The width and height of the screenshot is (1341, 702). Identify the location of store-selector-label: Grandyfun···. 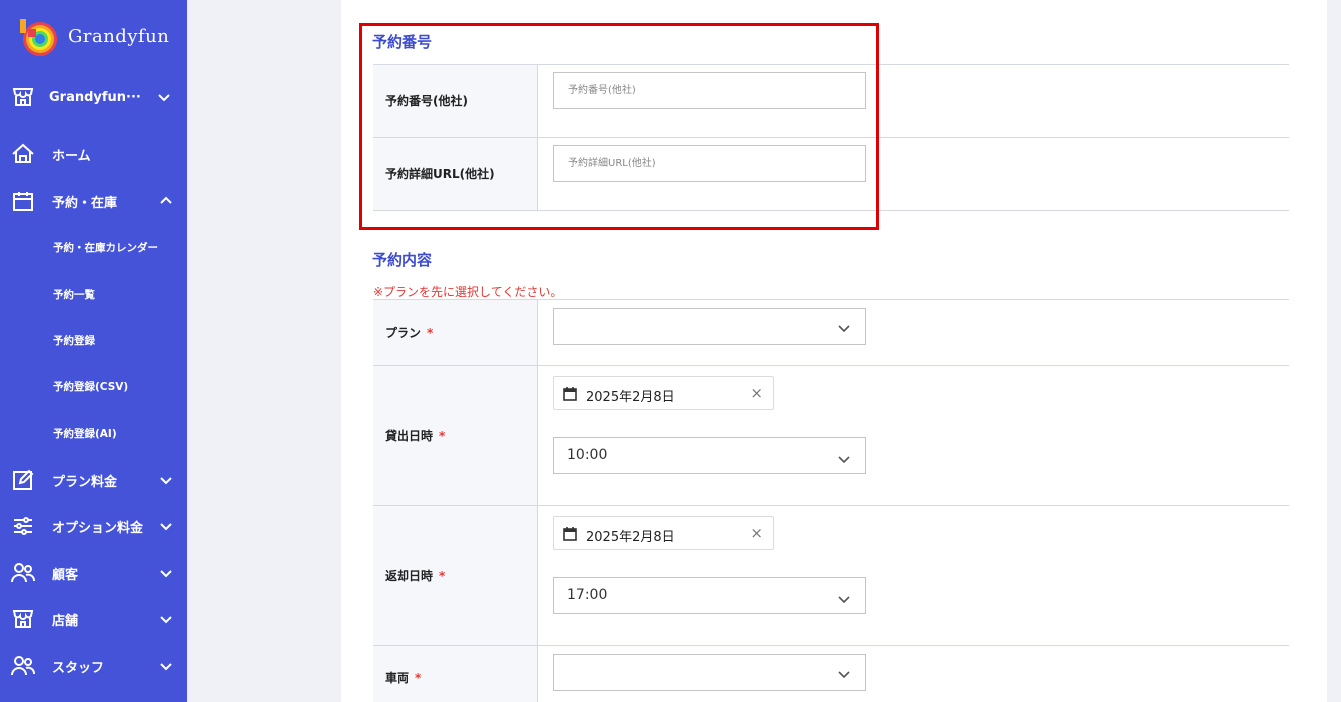
(95, 97).